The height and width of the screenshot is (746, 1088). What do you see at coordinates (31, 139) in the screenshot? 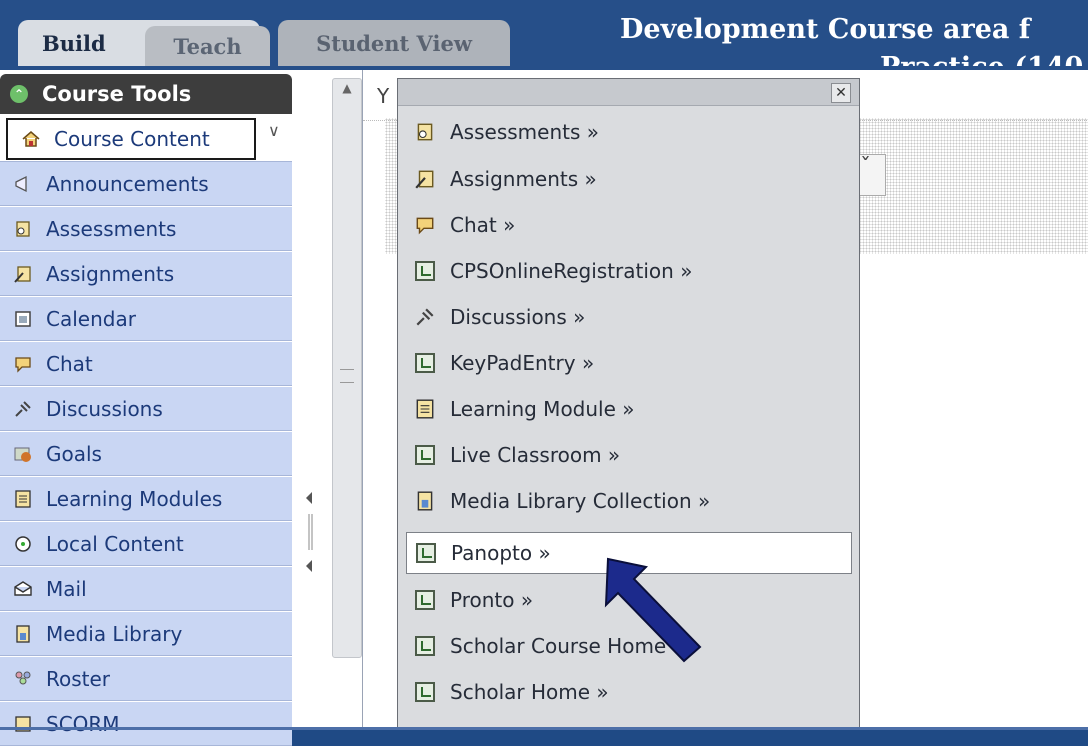
I see `home-icon` at bounding box center [31, 139].